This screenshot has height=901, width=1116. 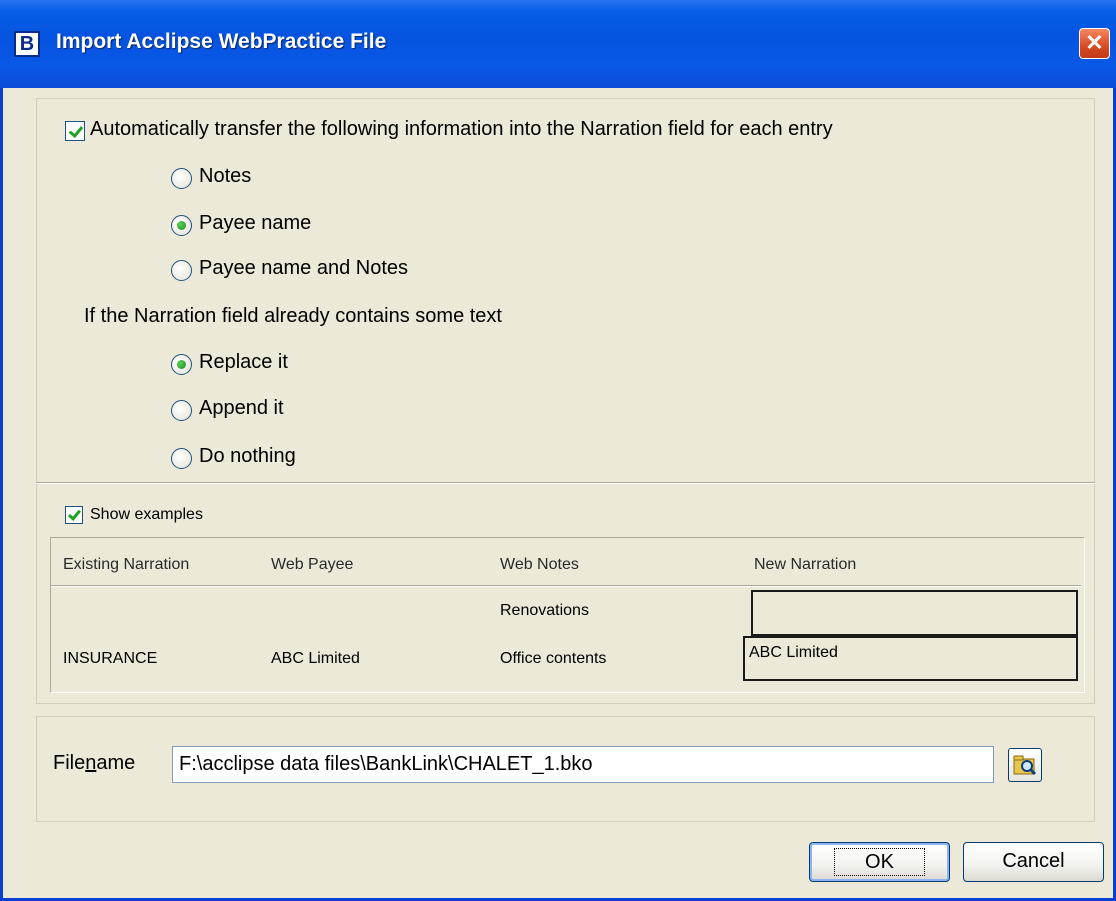 I want to click on close-icon: ✕, so click(x=1094, y=42).